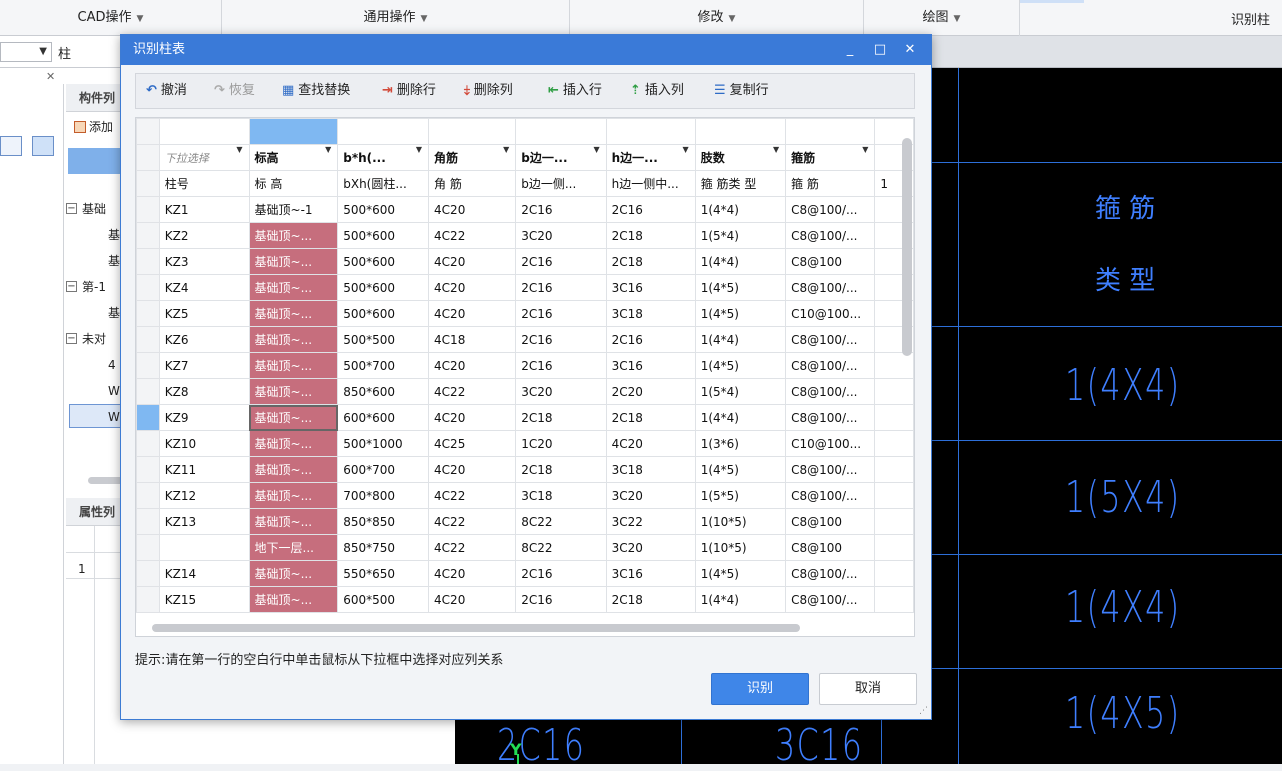  I want to click on grid-cell: 1(5*4), so click(740, 391).